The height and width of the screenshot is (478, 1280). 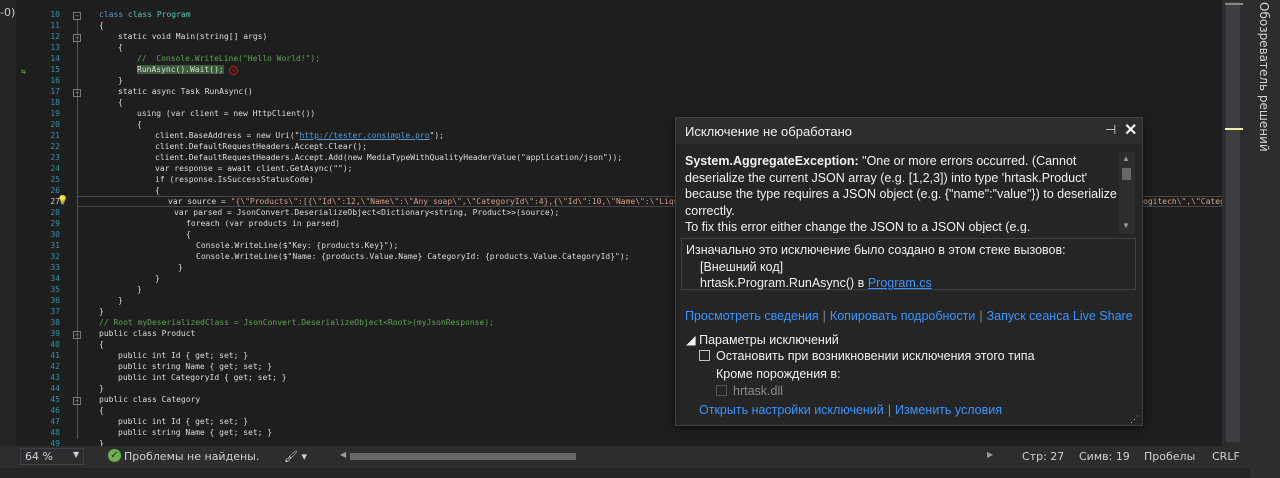 I want to click on close-icon: ✕, so click(x=1130, y=130).